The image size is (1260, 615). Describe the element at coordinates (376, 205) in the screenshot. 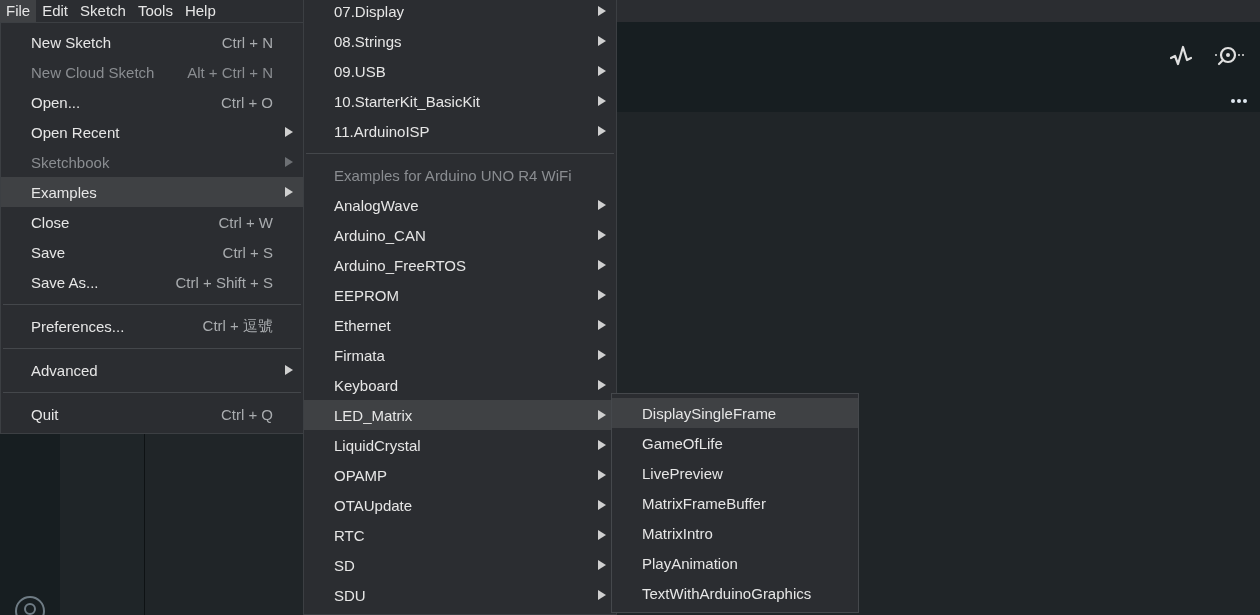

I see `menu-item-label: AnalogWave` at that location.